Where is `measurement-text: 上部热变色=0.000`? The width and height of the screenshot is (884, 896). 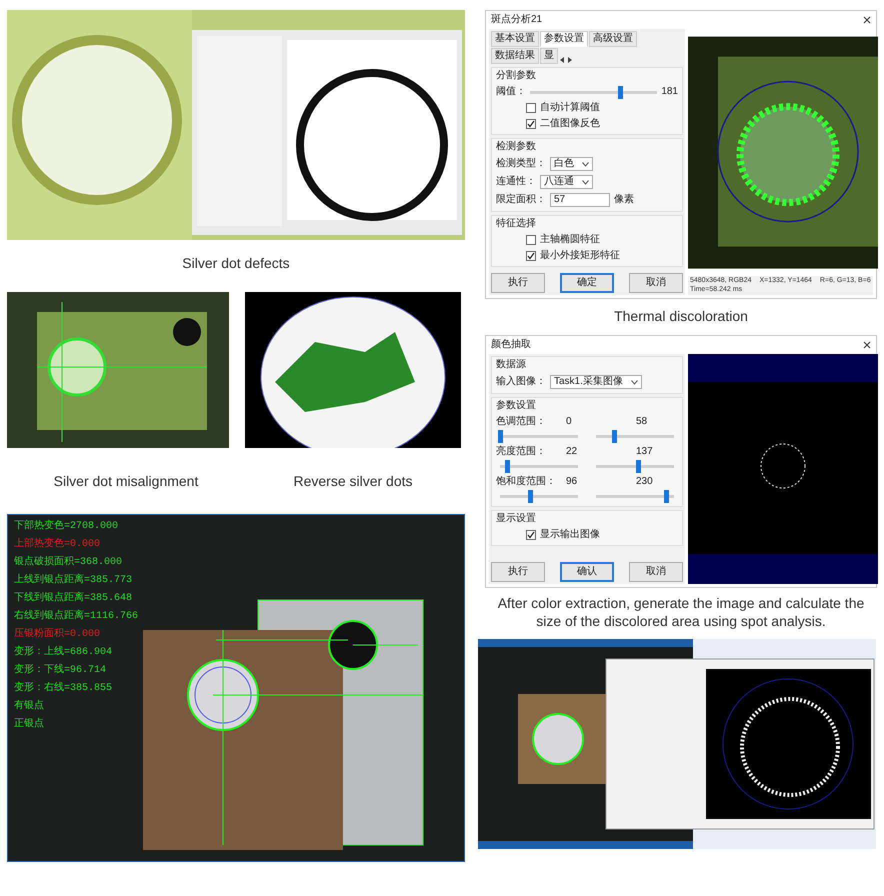
measurement-text: 上部热变色=0.000 is located at coordinates (57, 544).